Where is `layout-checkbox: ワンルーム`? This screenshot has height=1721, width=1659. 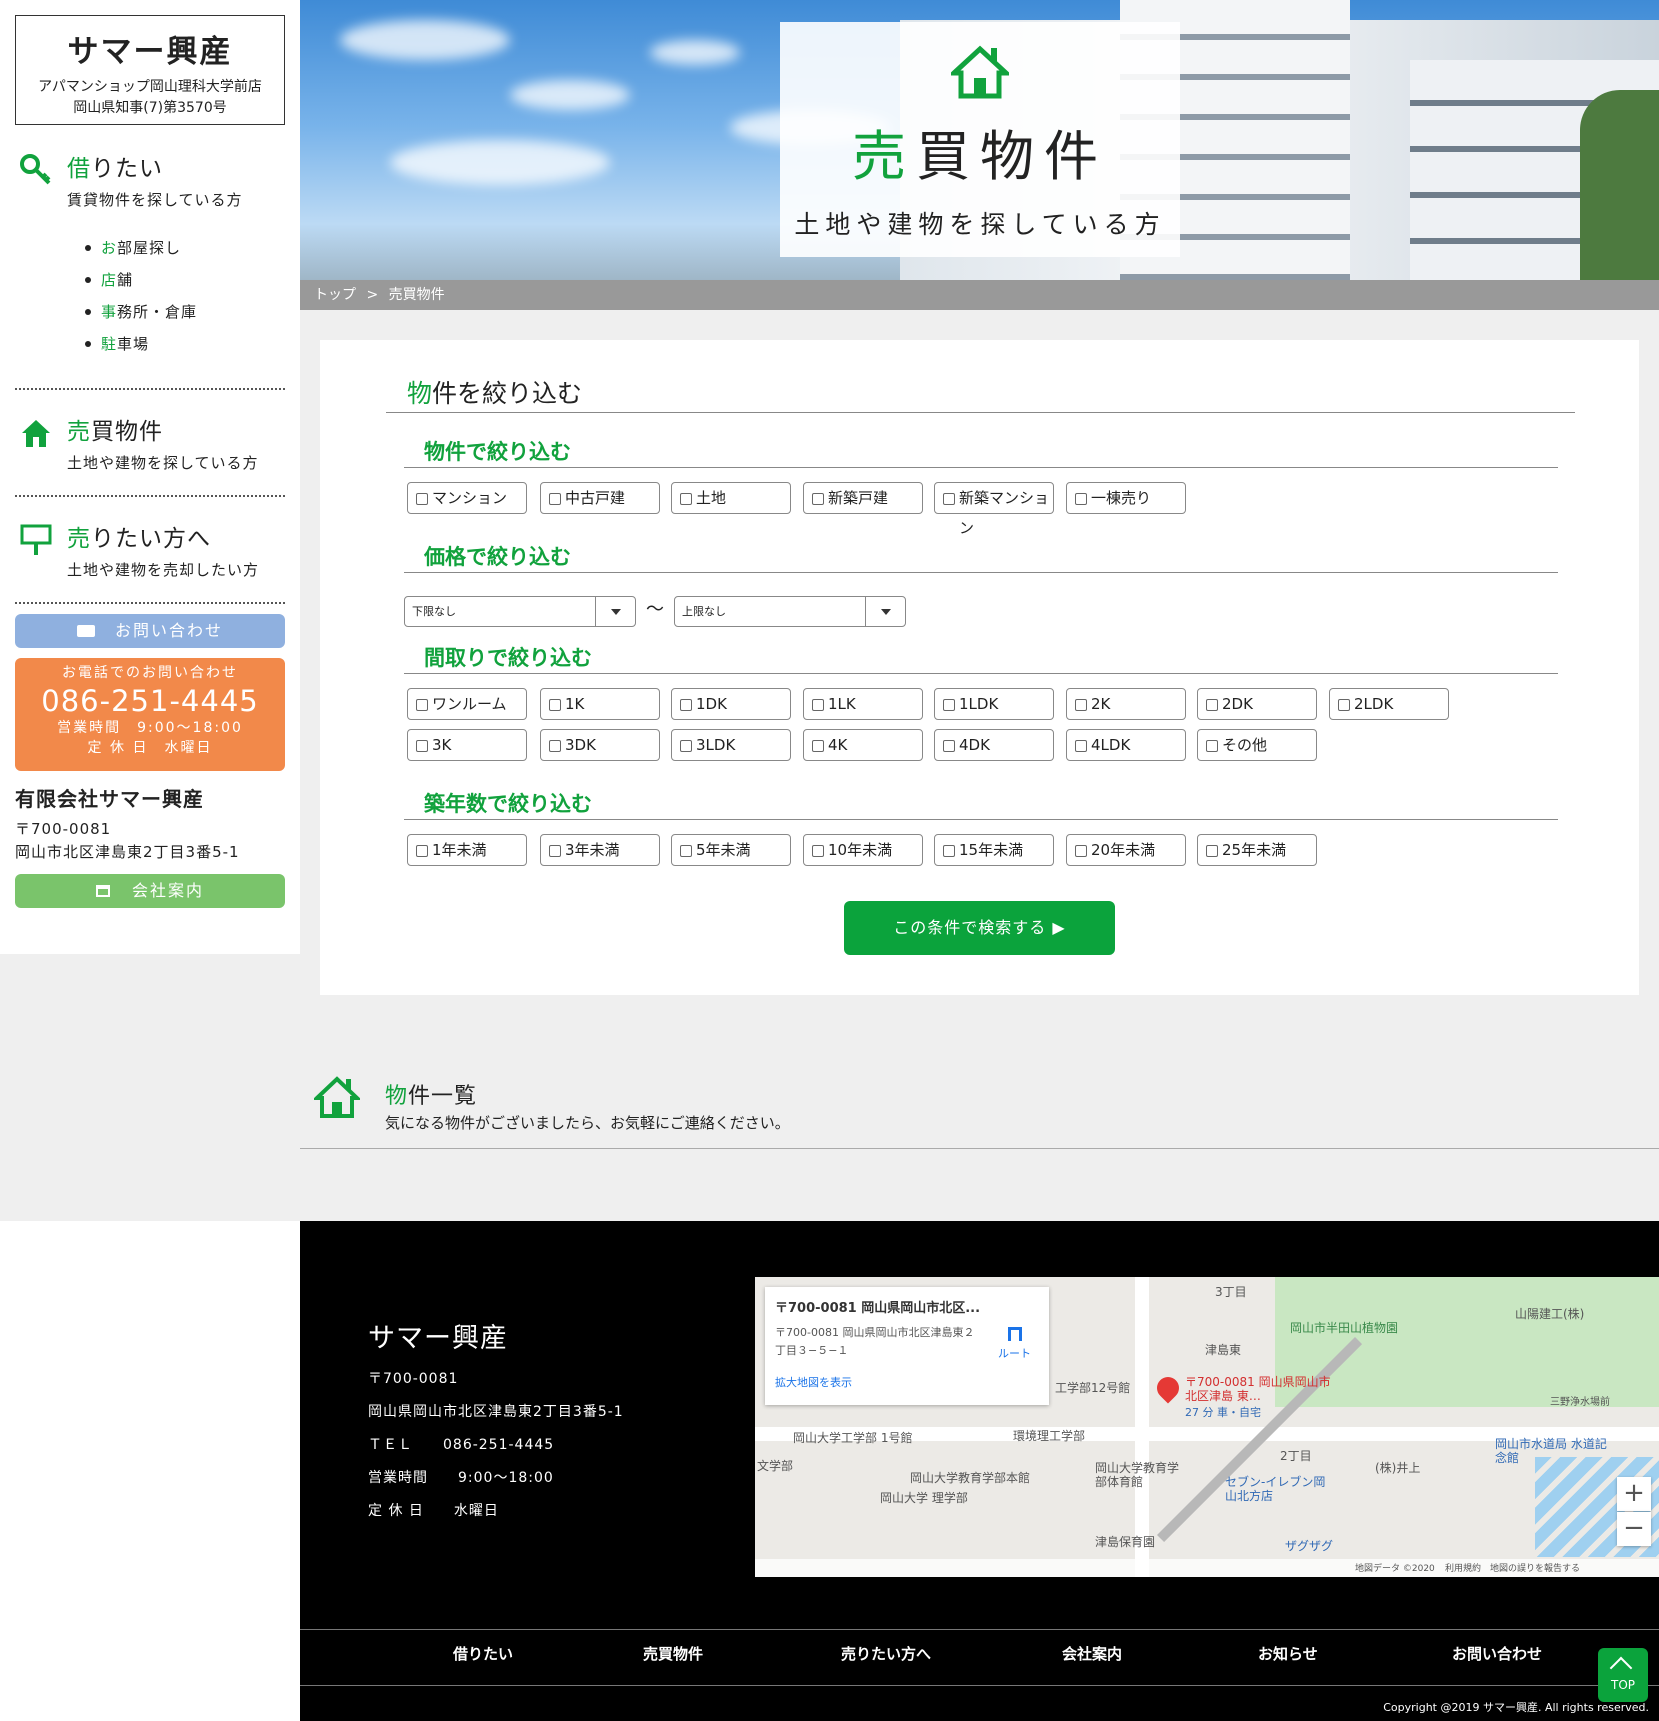 layout-checkbox: ワンルーム is located at coordinates (467, 704).